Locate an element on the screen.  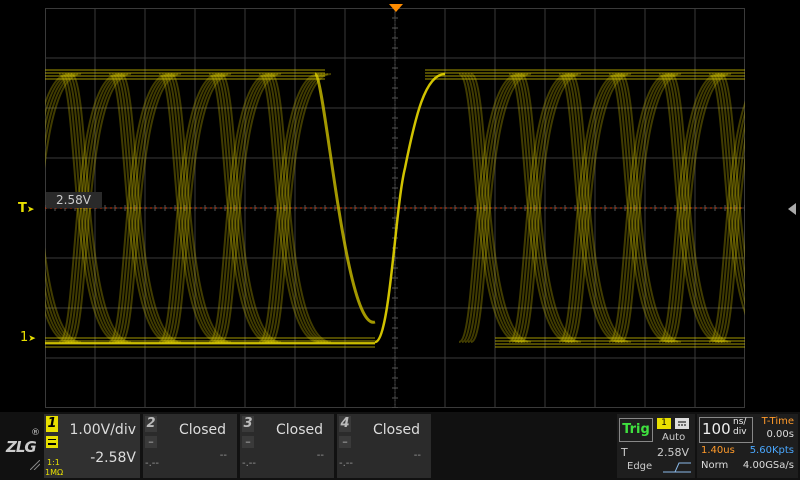
trigger-coupling-icon is located at coordinates (682, 423).